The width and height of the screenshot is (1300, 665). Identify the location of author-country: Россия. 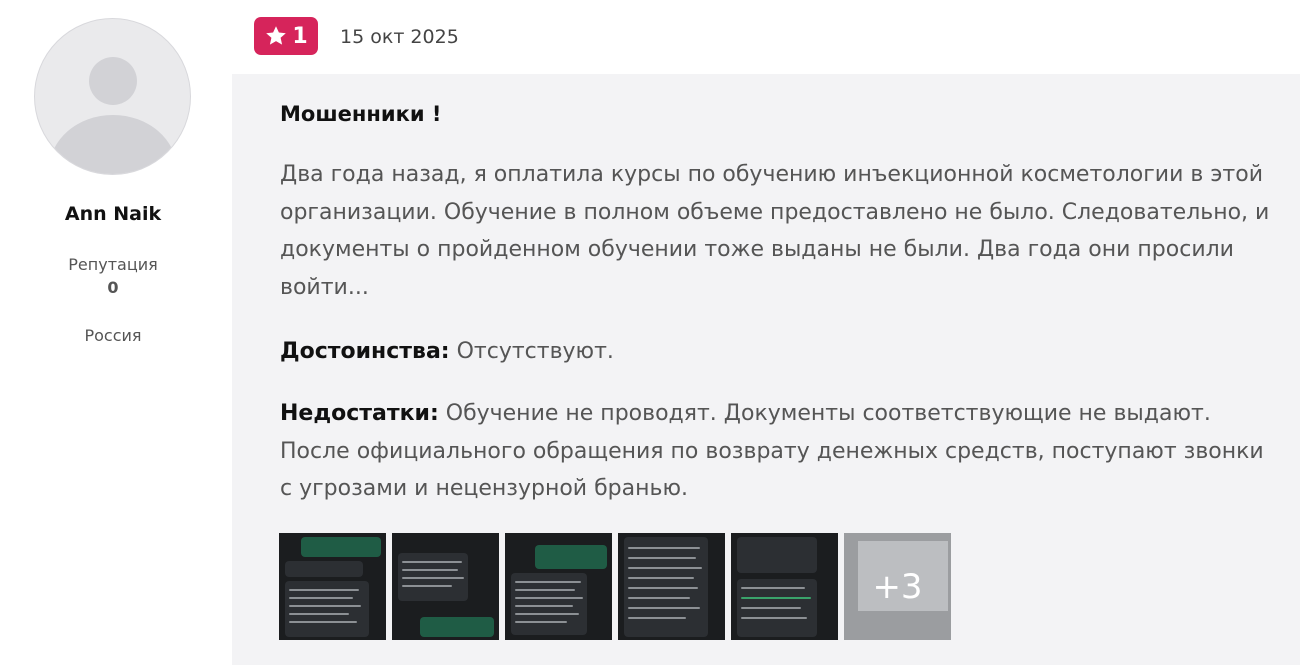
(113, 335).